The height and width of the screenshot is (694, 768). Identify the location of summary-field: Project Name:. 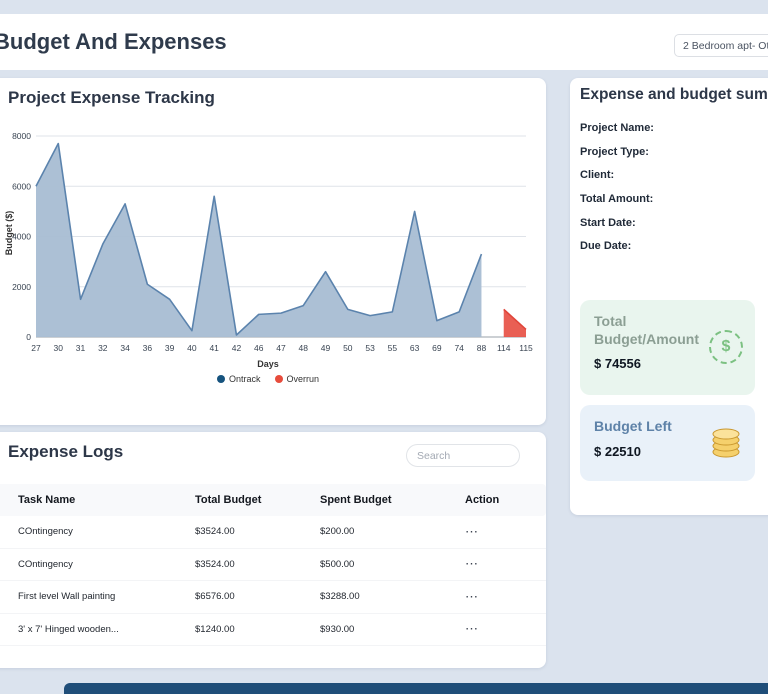
(674, 134).